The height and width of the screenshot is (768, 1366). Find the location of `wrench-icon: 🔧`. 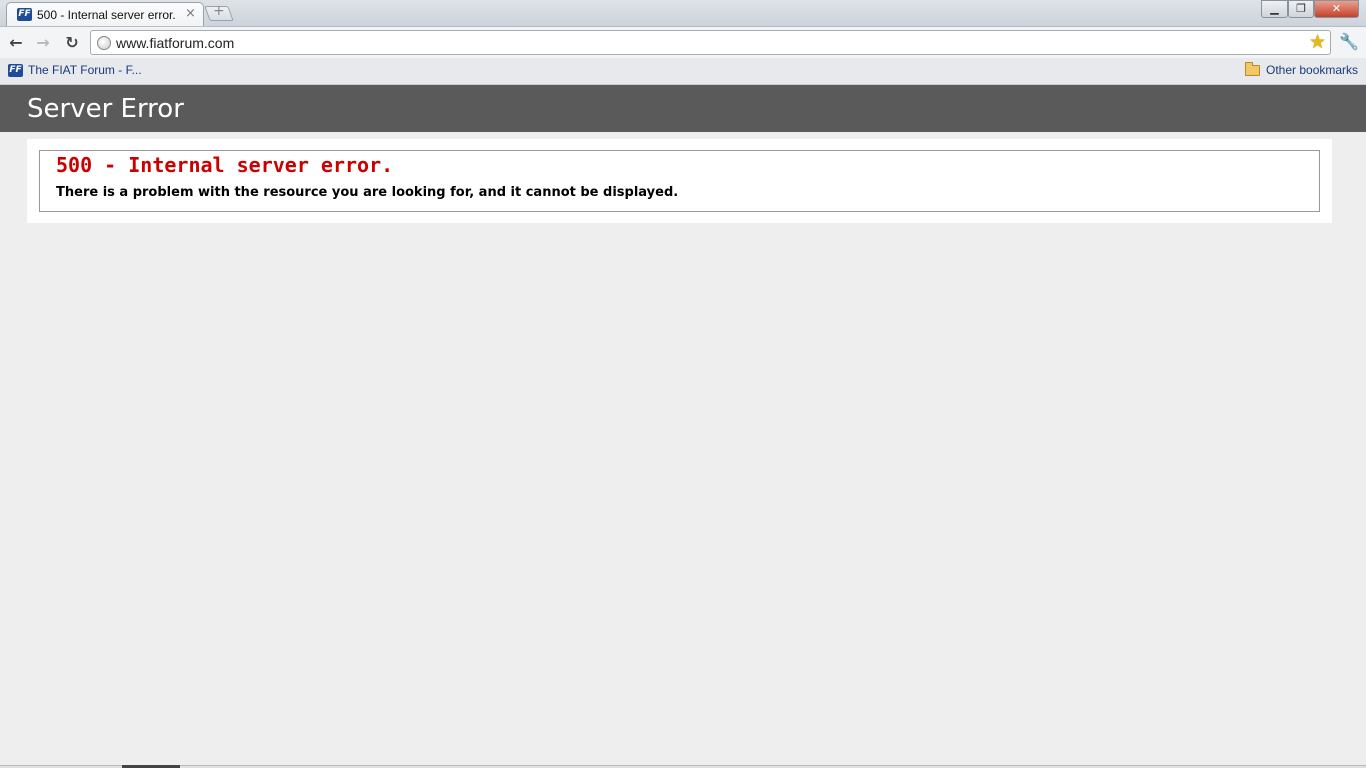

wrench-icon: 🔧 is located at coordinates (1349, 41).